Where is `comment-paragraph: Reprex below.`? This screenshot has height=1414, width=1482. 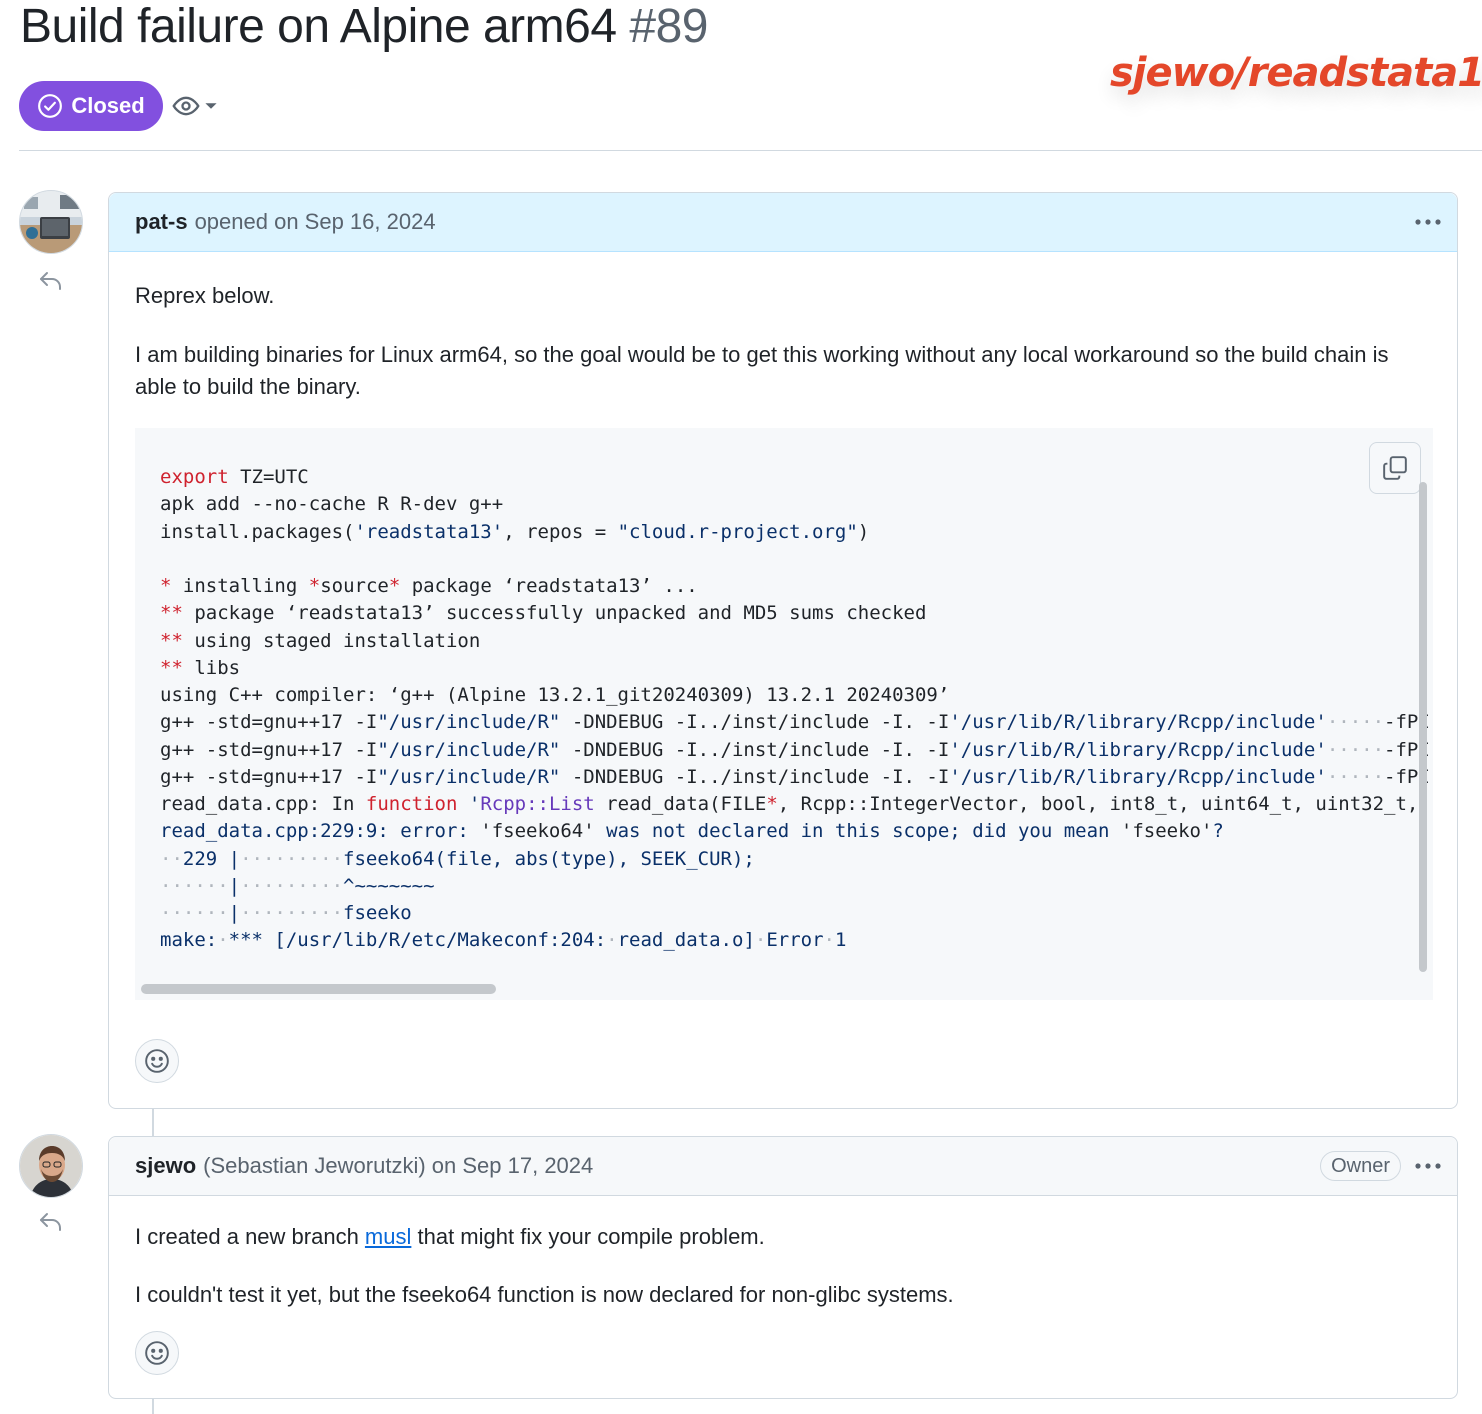 comment-paragraph: Reprex below. is located at coordinates (205, 295).